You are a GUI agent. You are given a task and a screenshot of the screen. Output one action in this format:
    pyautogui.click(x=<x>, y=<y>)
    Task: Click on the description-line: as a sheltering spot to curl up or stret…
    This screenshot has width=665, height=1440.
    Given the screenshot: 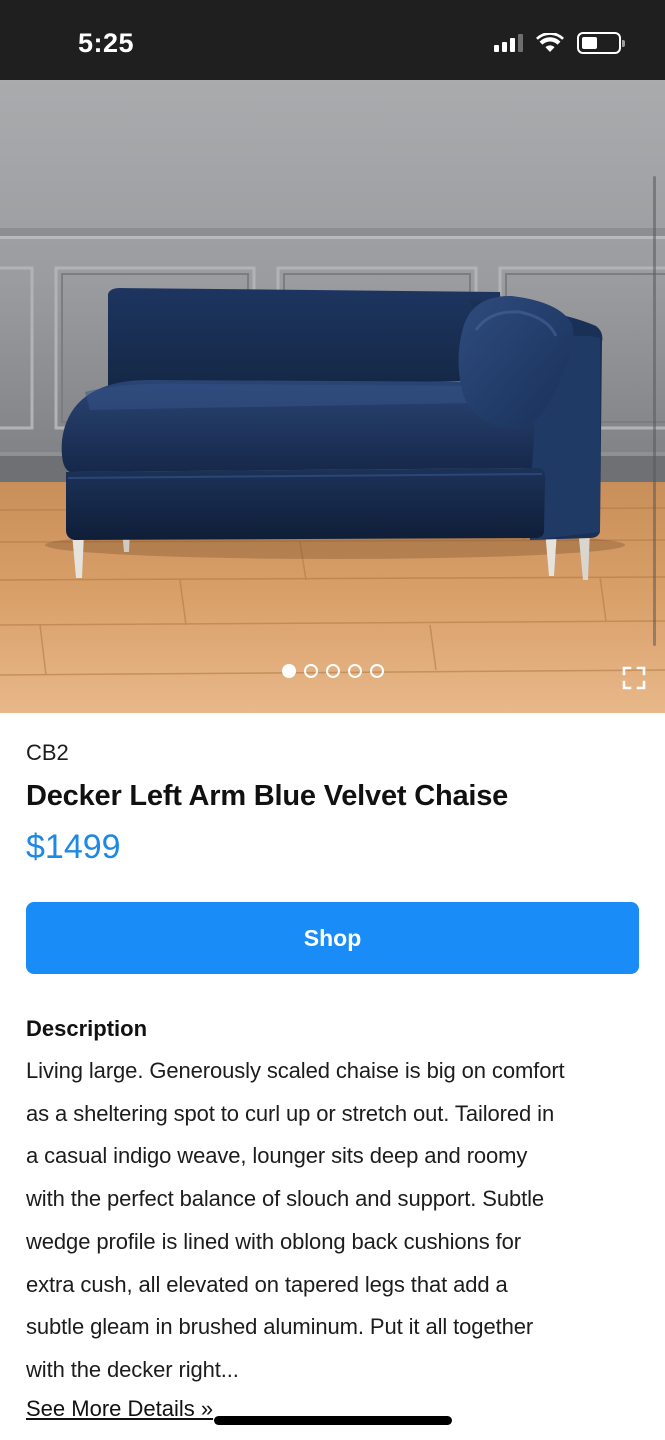 What is the action you would take?
    pyautogui.click(x=290, y=1113)
    